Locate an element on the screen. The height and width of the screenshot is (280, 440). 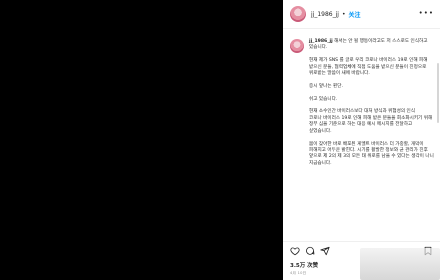
caption-username: jj_1986_jj is located at coordinates (321, 41).